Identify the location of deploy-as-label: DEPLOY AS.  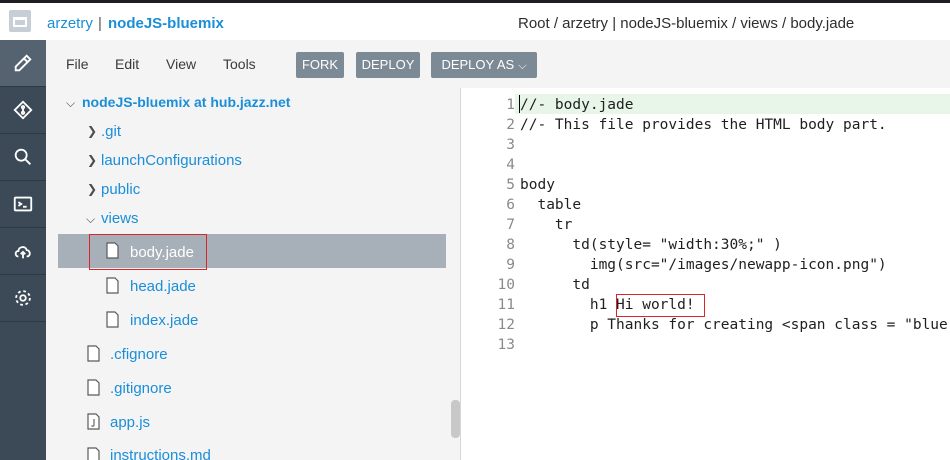
(478, 64).